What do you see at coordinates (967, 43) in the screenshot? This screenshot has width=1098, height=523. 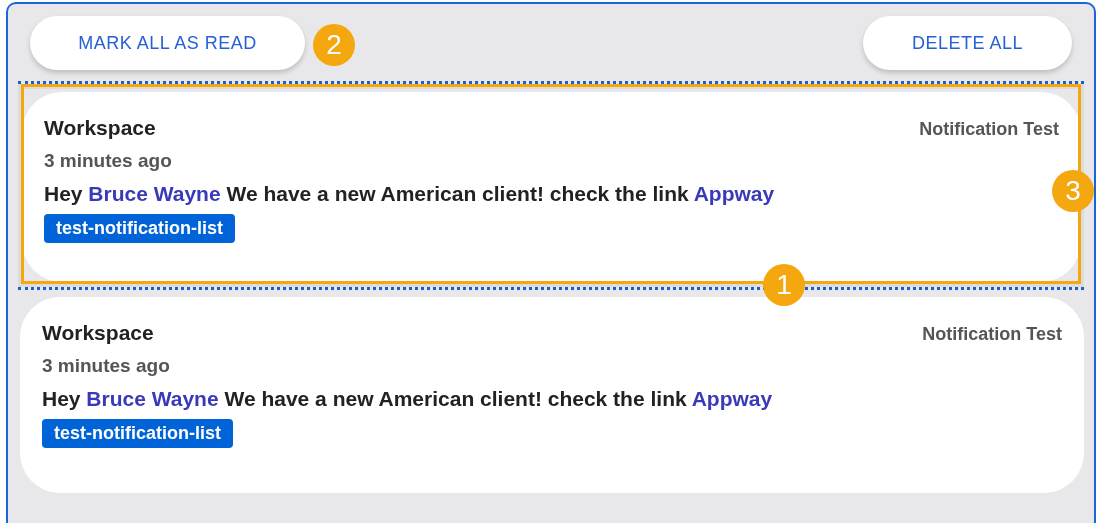 I see `delete-all-button: DELETE ALL` at bounding box center [967, 43].